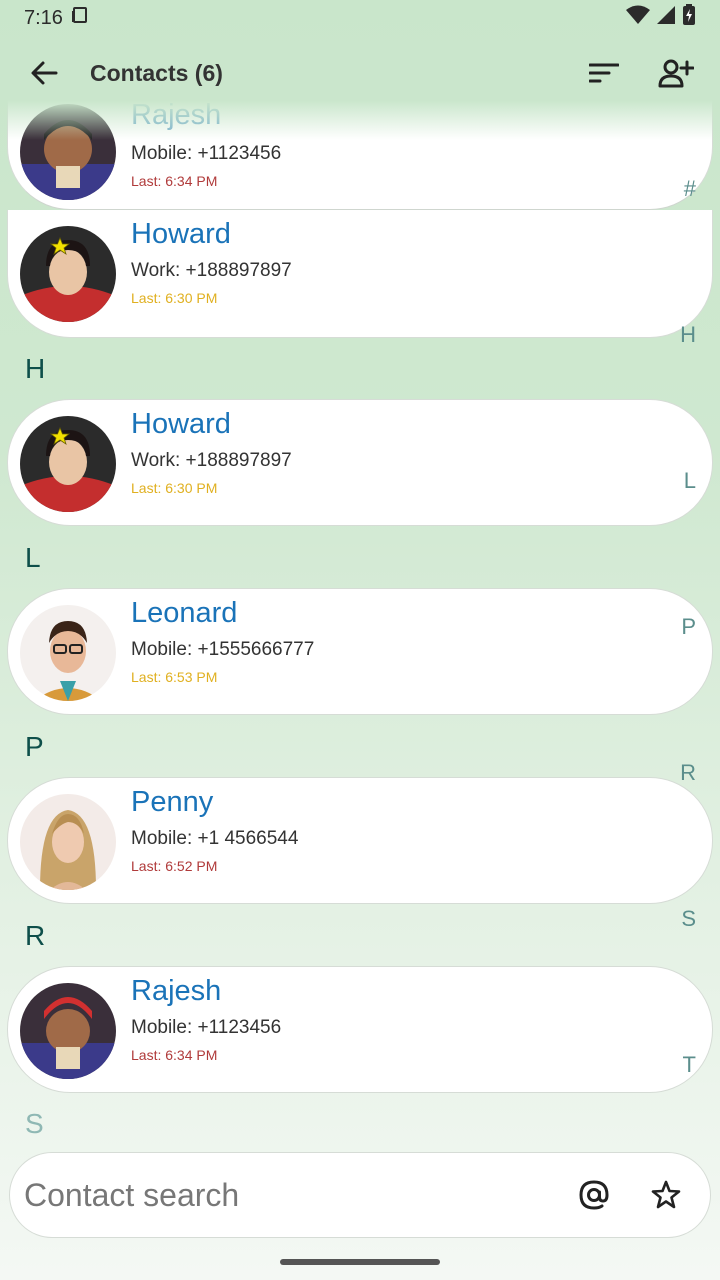 Image resolution: width=720 pixels, height=1280 pixels. I want to click on sort-icon, so click(604, 73).